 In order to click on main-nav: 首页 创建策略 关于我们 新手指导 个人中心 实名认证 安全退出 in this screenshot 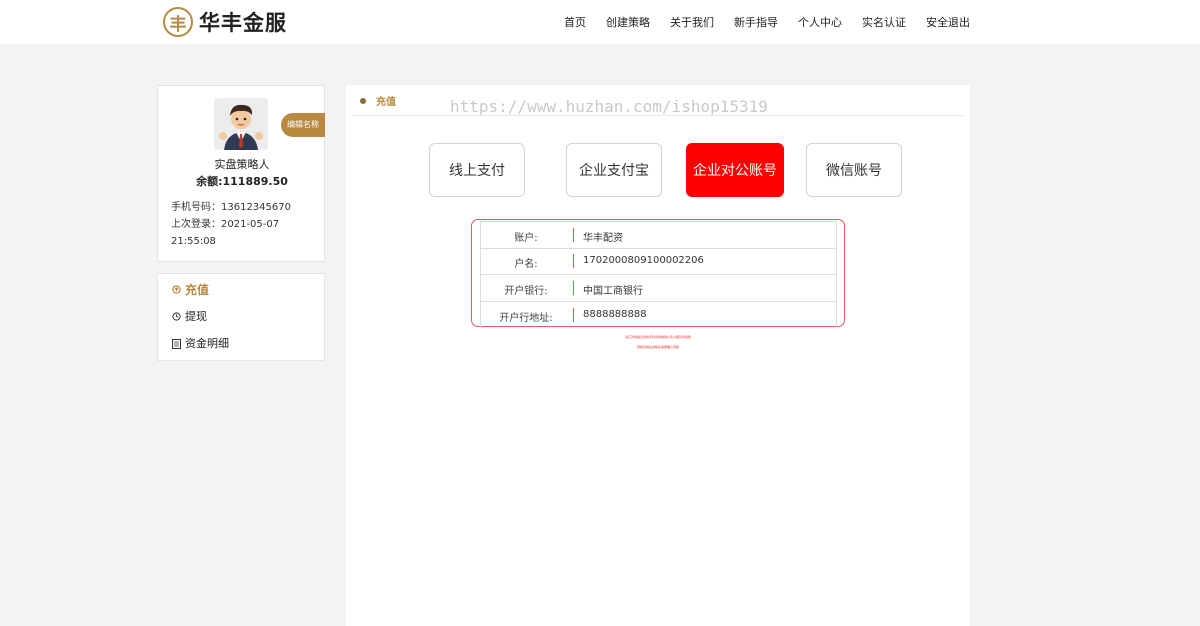, I will do `click(757, 22)`.